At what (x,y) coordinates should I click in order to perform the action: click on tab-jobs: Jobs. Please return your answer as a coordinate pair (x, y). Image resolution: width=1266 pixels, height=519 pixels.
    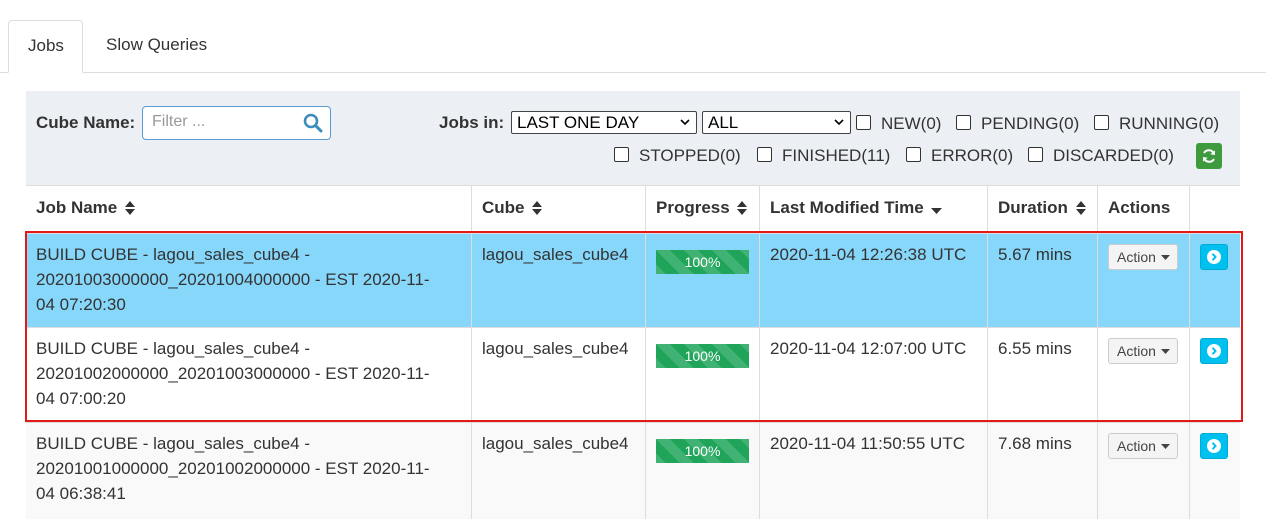
    Looking at the image, I should click on (45, 46).